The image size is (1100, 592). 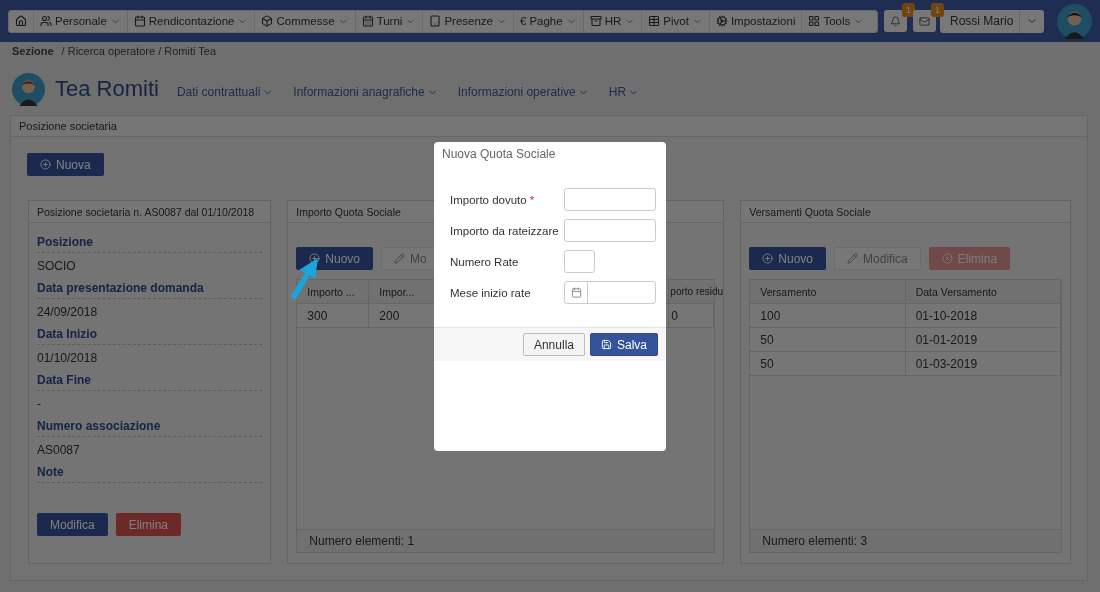 What do you see at coordinates (389, 21) in the screenshot?
I see `nav-menu-item: Turni` at bounding box center [389, 21].